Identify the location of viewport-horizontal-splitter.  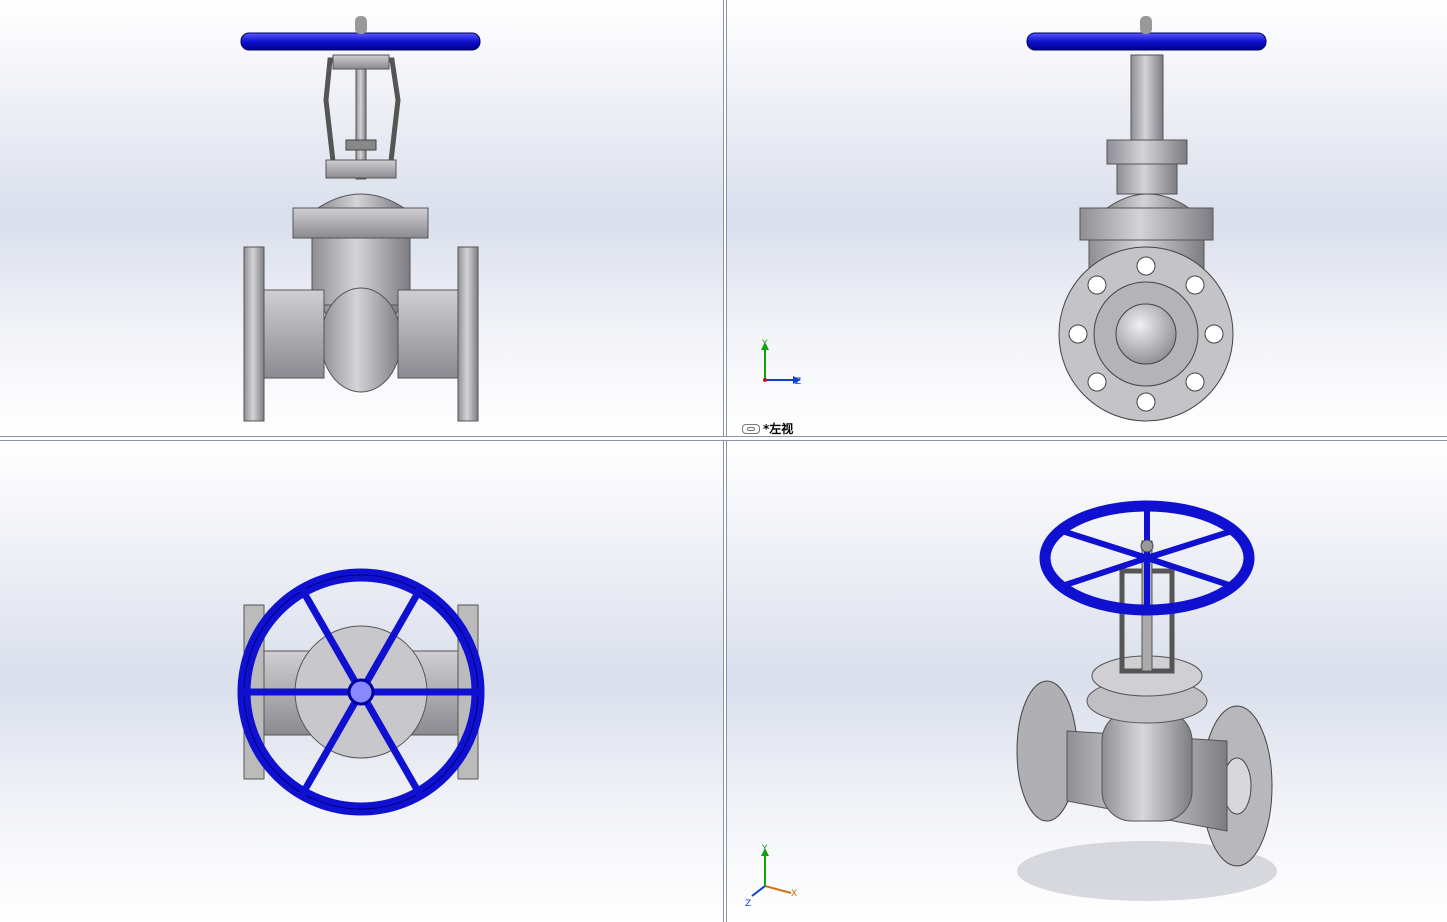
(723, 438).